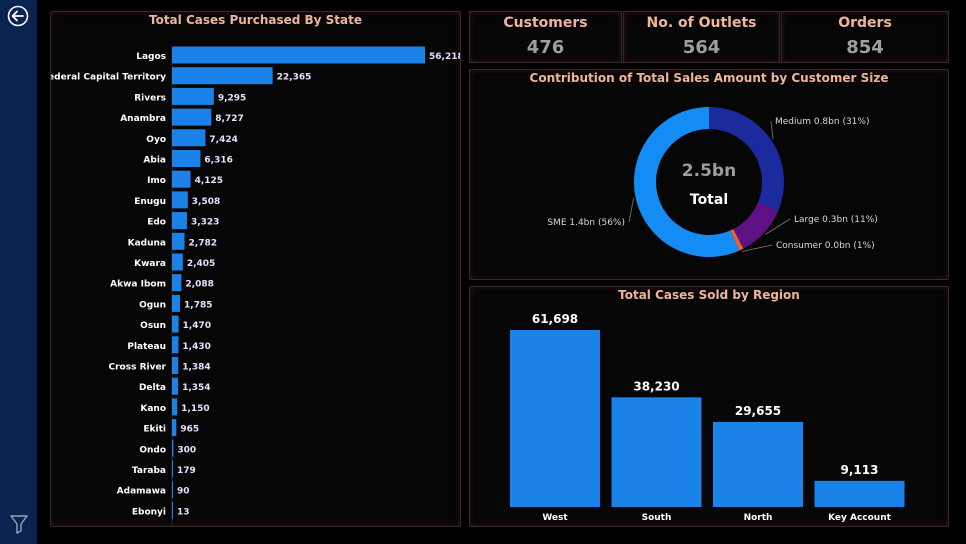 The width and height of the screenshot is (966, 544). What do you see at coordinates (860, 470) in the screenshot?
I see `region-value-label: 9,113` at bounding box center [860, 470].